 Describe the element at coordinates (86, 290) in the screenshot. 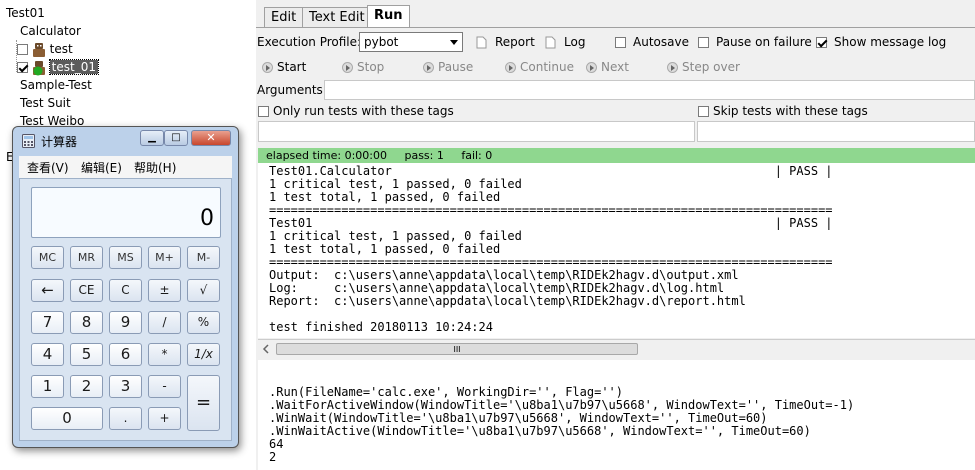

I see `key-ce: CE` at that location.